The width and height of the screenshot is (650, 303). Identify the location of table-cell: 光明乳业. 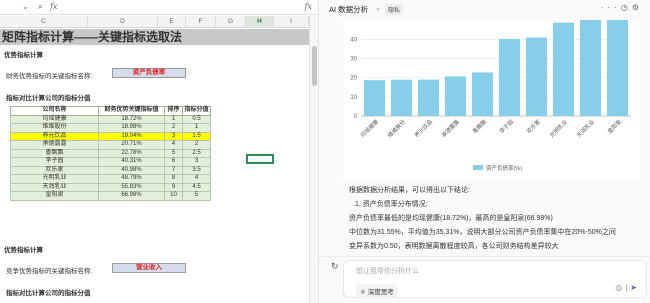
(54, 179).